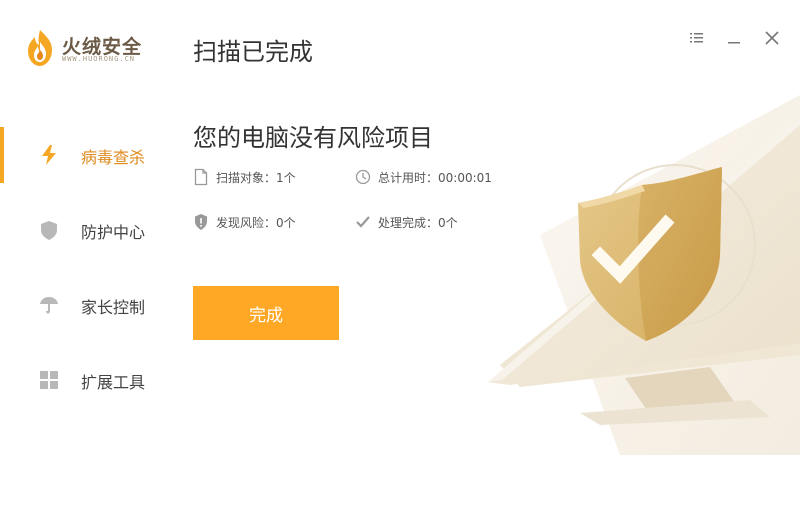 This screenshot has height=515, width=800. I want to click on sidebar-item-extended-tools: 扩展工具, so click(85, 380).